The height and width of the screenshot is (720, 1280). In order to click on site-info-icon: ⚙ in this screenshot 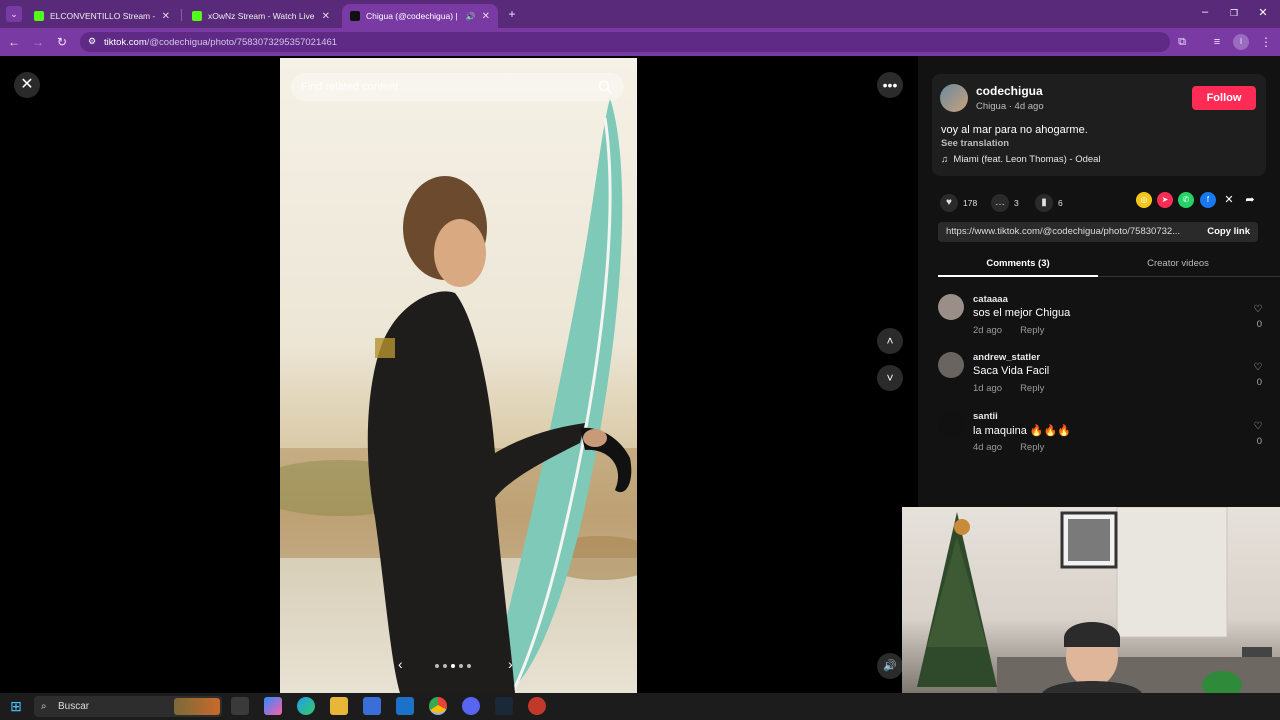, I will do `click(92, 41)`.